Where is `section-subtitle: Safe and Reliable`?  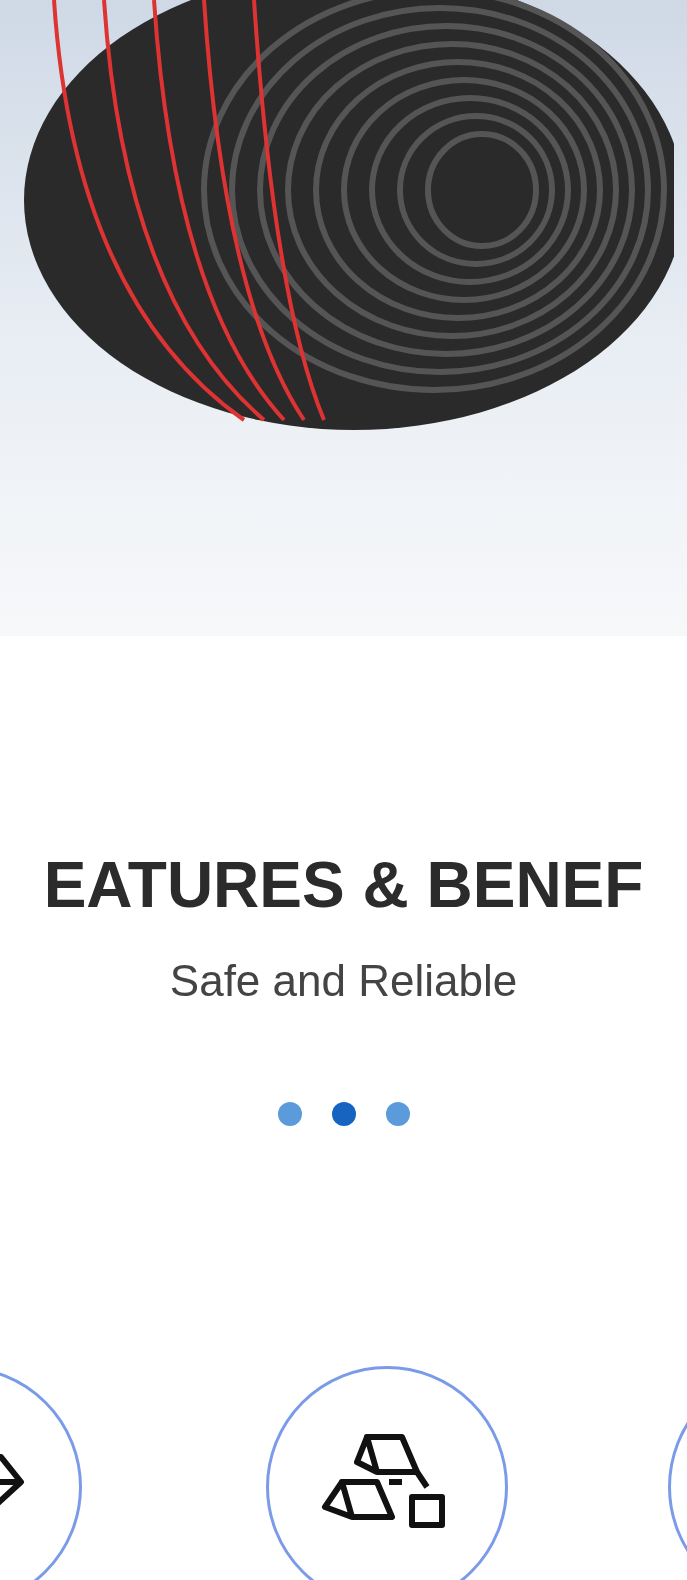
section-subtitle: Safe and Reliable is located at coordinates (343, 981).